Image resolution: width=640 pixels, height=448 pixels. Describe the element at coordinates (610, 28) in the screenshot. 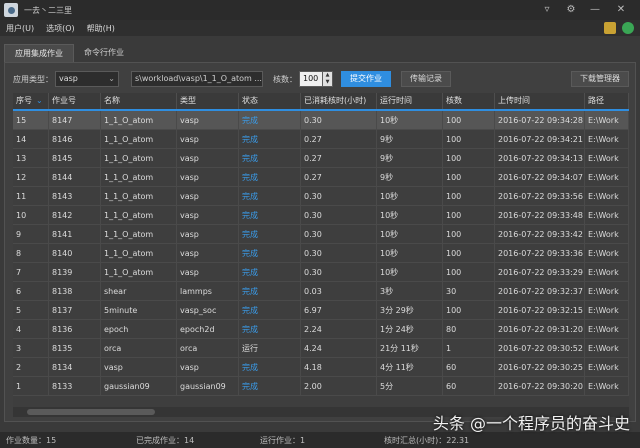

I see `coins-icon` at that location.